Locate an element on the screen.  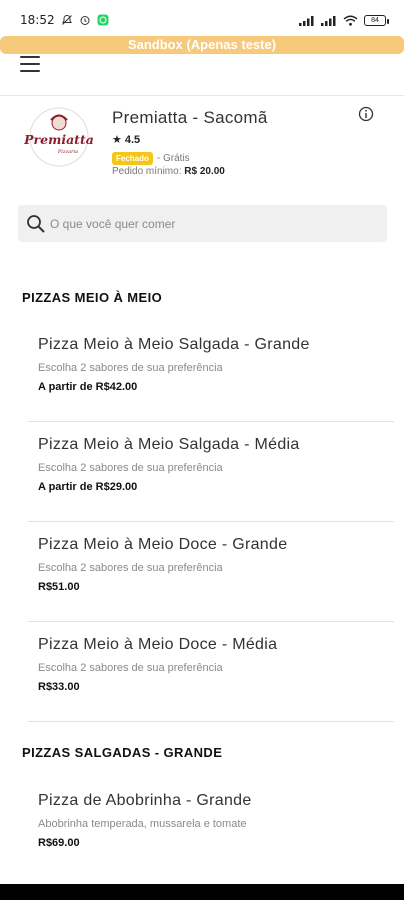
svg-text: Premiatta is located at coordinates (59, 139).